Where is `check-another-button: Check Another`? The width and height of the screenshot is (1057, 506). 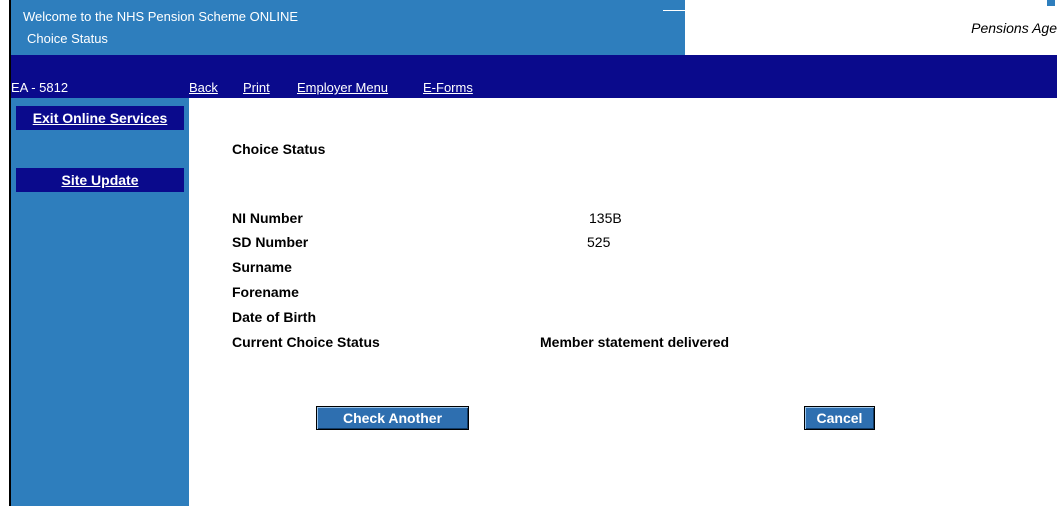 check-another-button: Check Another is located at coordinates (392, 418).